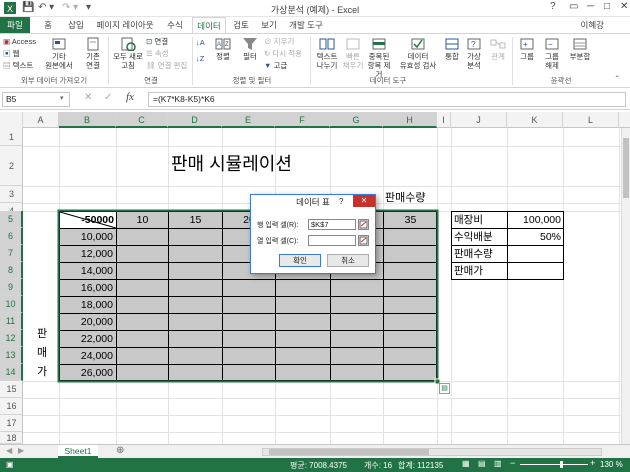  What do you see at coordinates (410, 120) in the screenshot?
I see `column-header-h: H` at bounding box center [410, 120].